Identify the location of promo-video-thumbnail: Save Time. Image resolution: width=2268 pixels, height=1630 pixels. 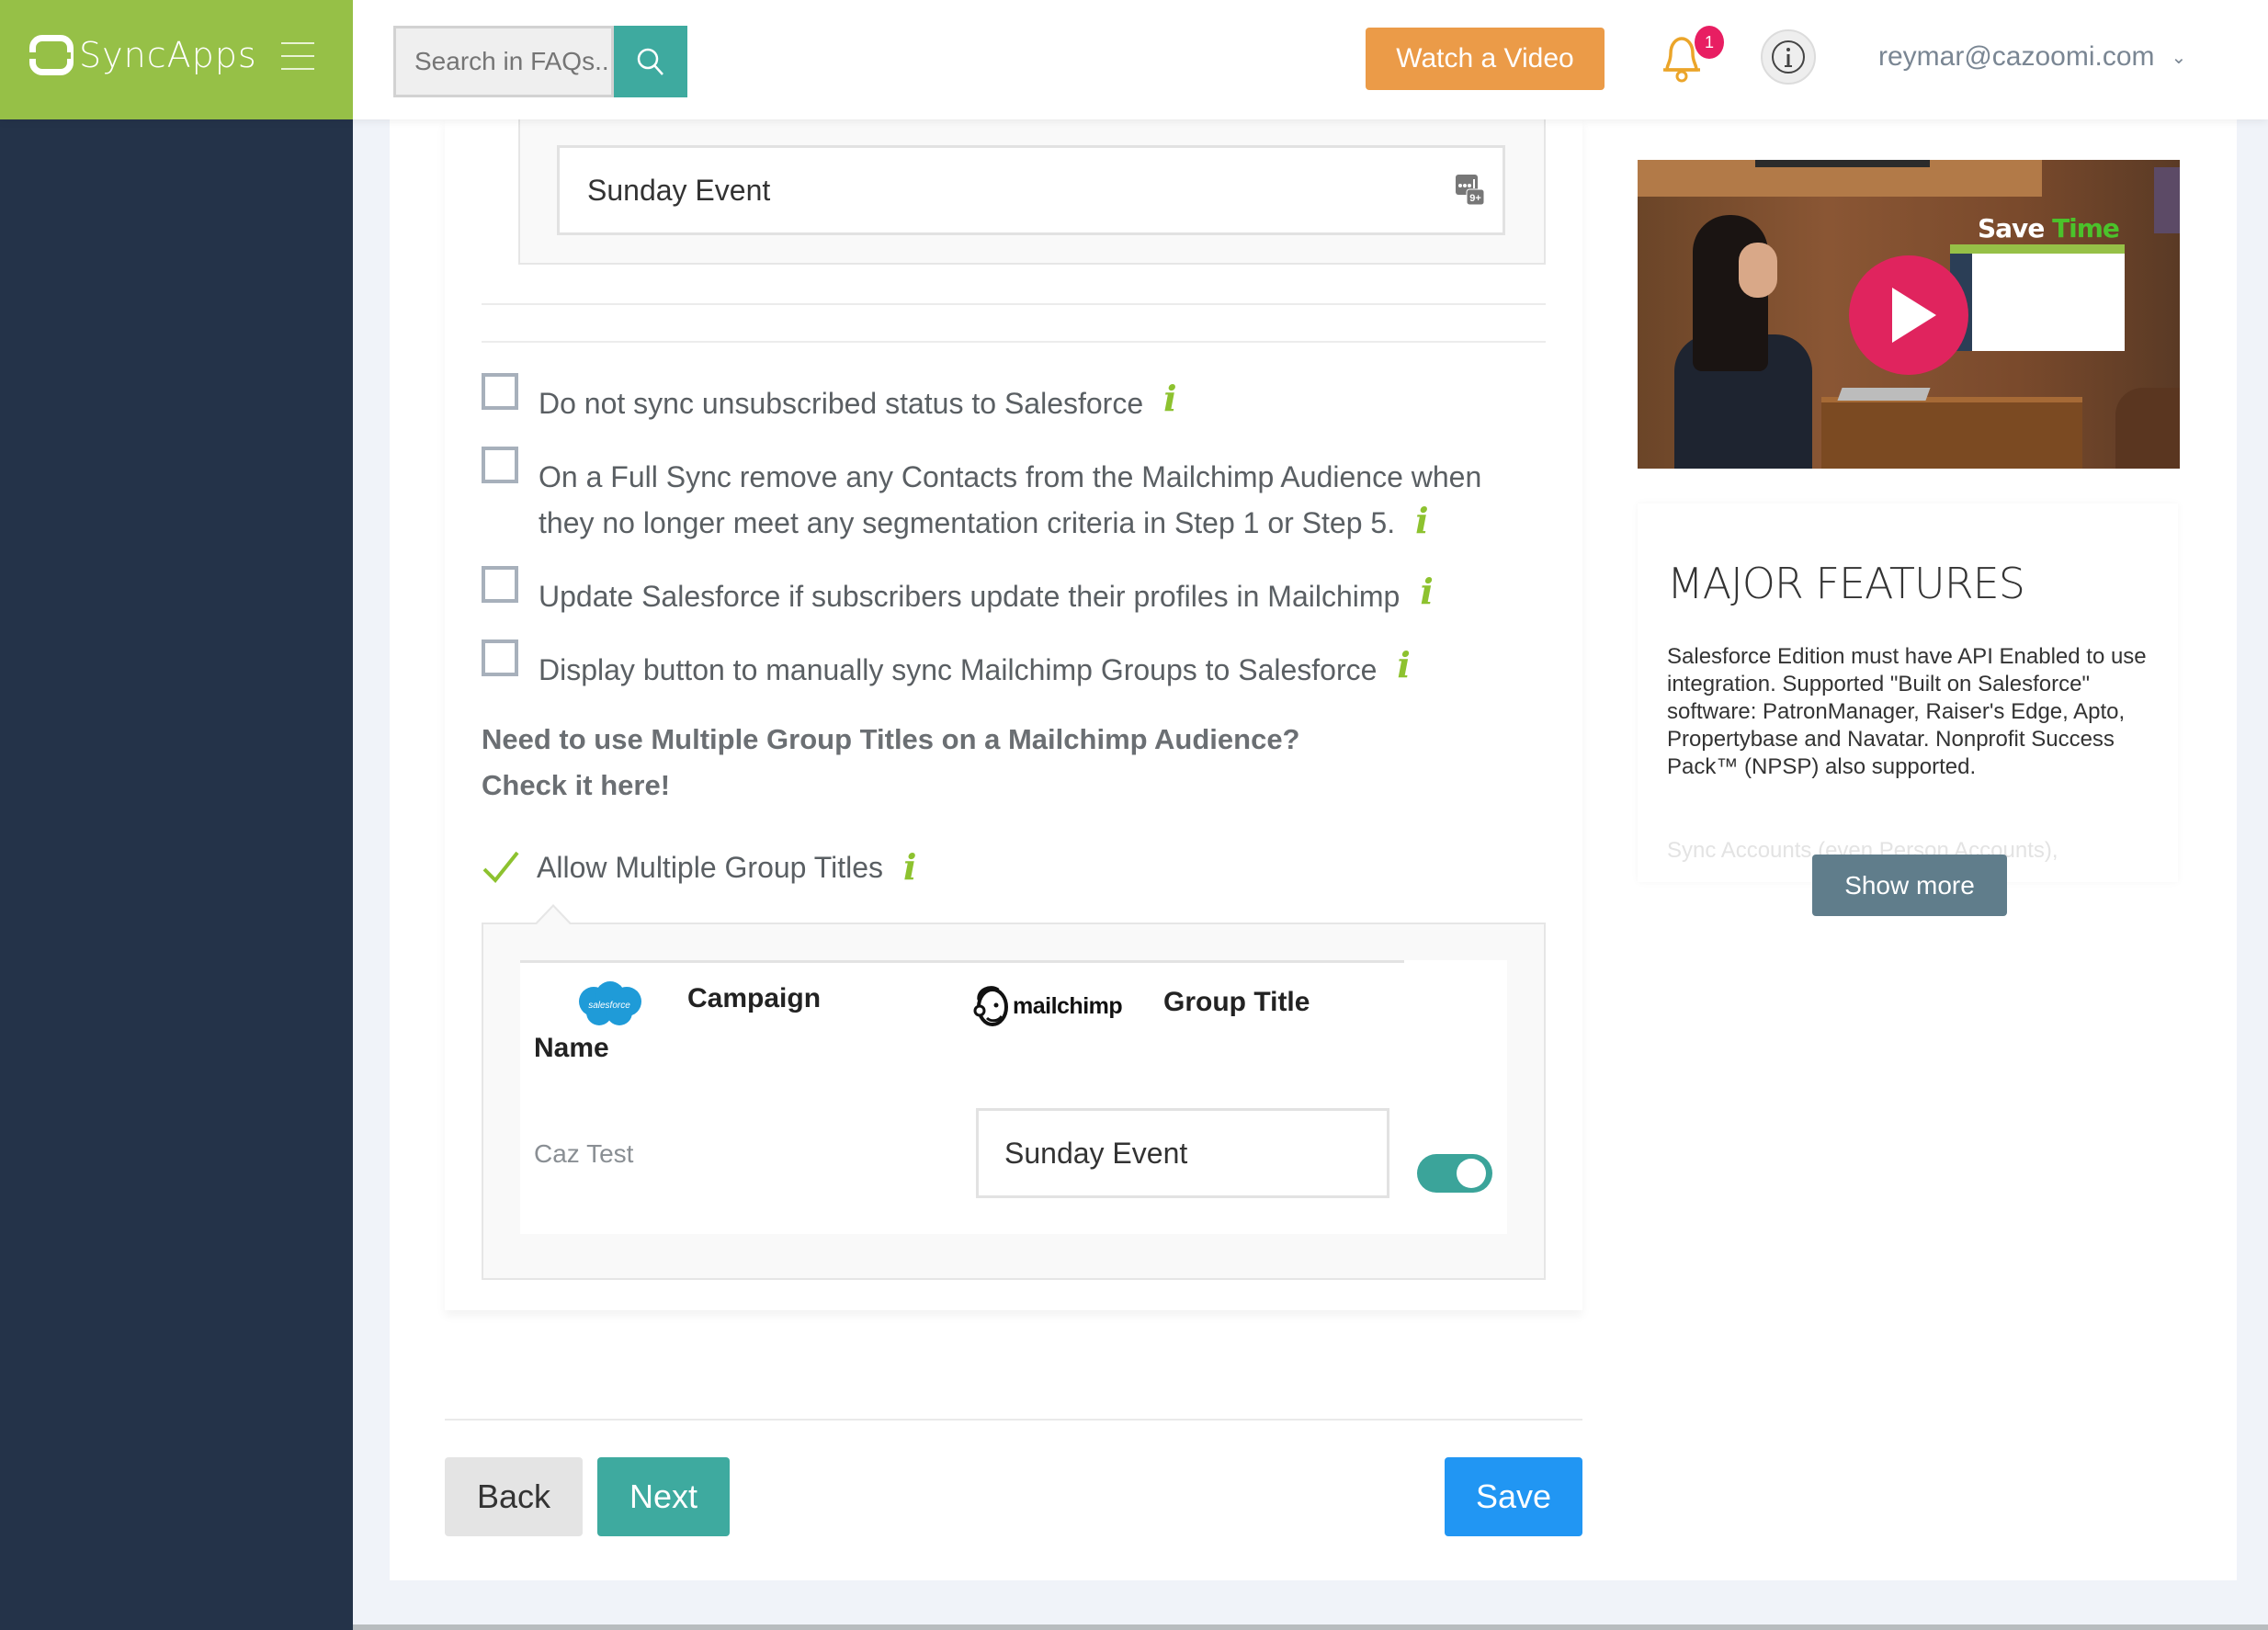
(1909, 314).